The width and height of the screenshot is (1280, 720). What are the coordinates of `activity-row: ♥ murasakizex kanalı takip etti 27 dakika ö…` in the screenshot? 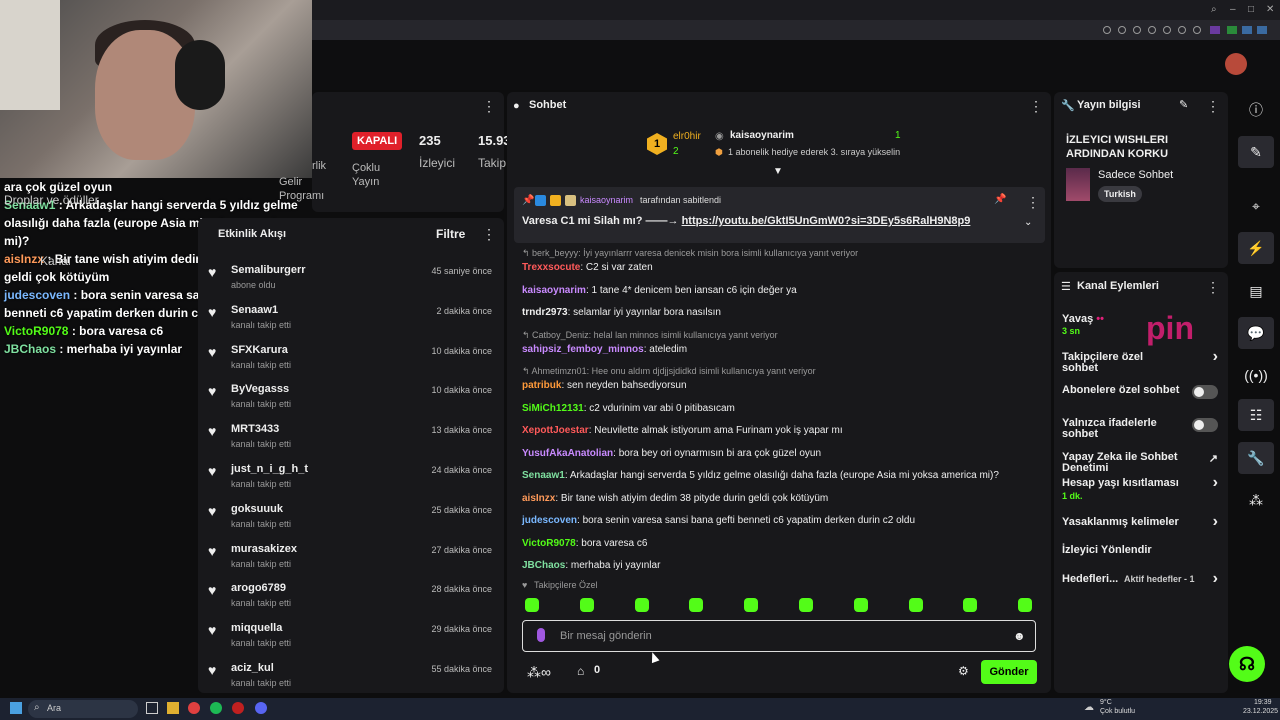 It's located at (351, 561).